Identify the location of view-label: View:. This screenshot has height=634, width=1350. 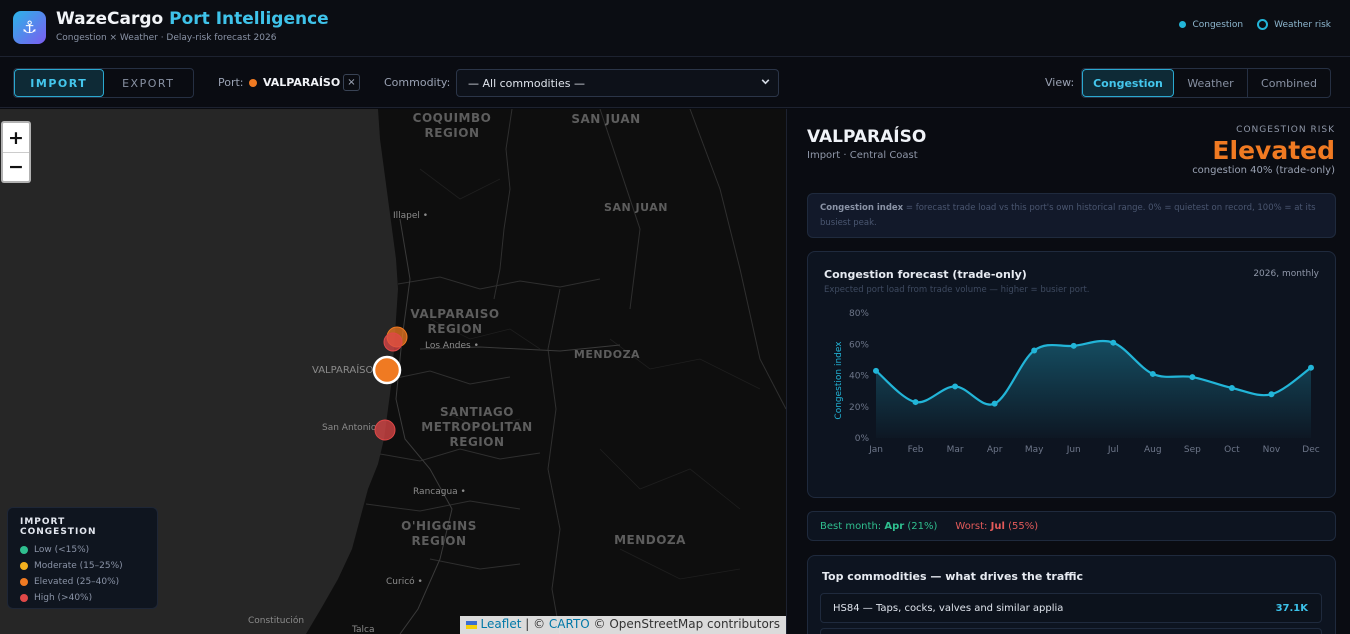
(1060, 82).